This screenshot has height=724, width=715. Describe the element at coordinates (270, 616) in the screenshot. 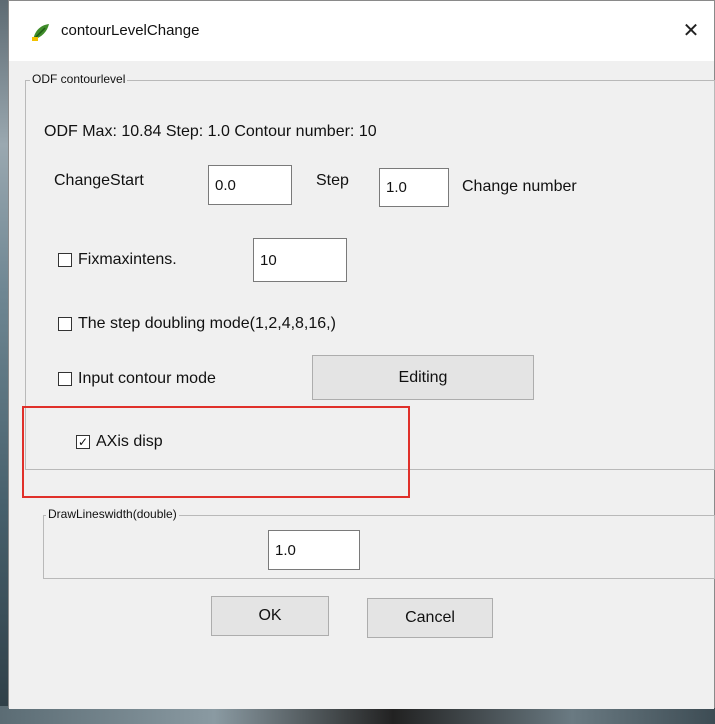

I see `ok-button: OK` at that location.